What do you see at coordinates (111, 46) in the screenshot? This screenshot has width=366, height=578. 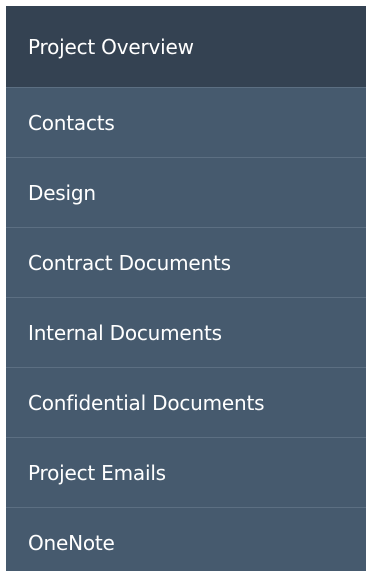 I see `nav-item-label: Project Overview` at bounding box center [111, 46].